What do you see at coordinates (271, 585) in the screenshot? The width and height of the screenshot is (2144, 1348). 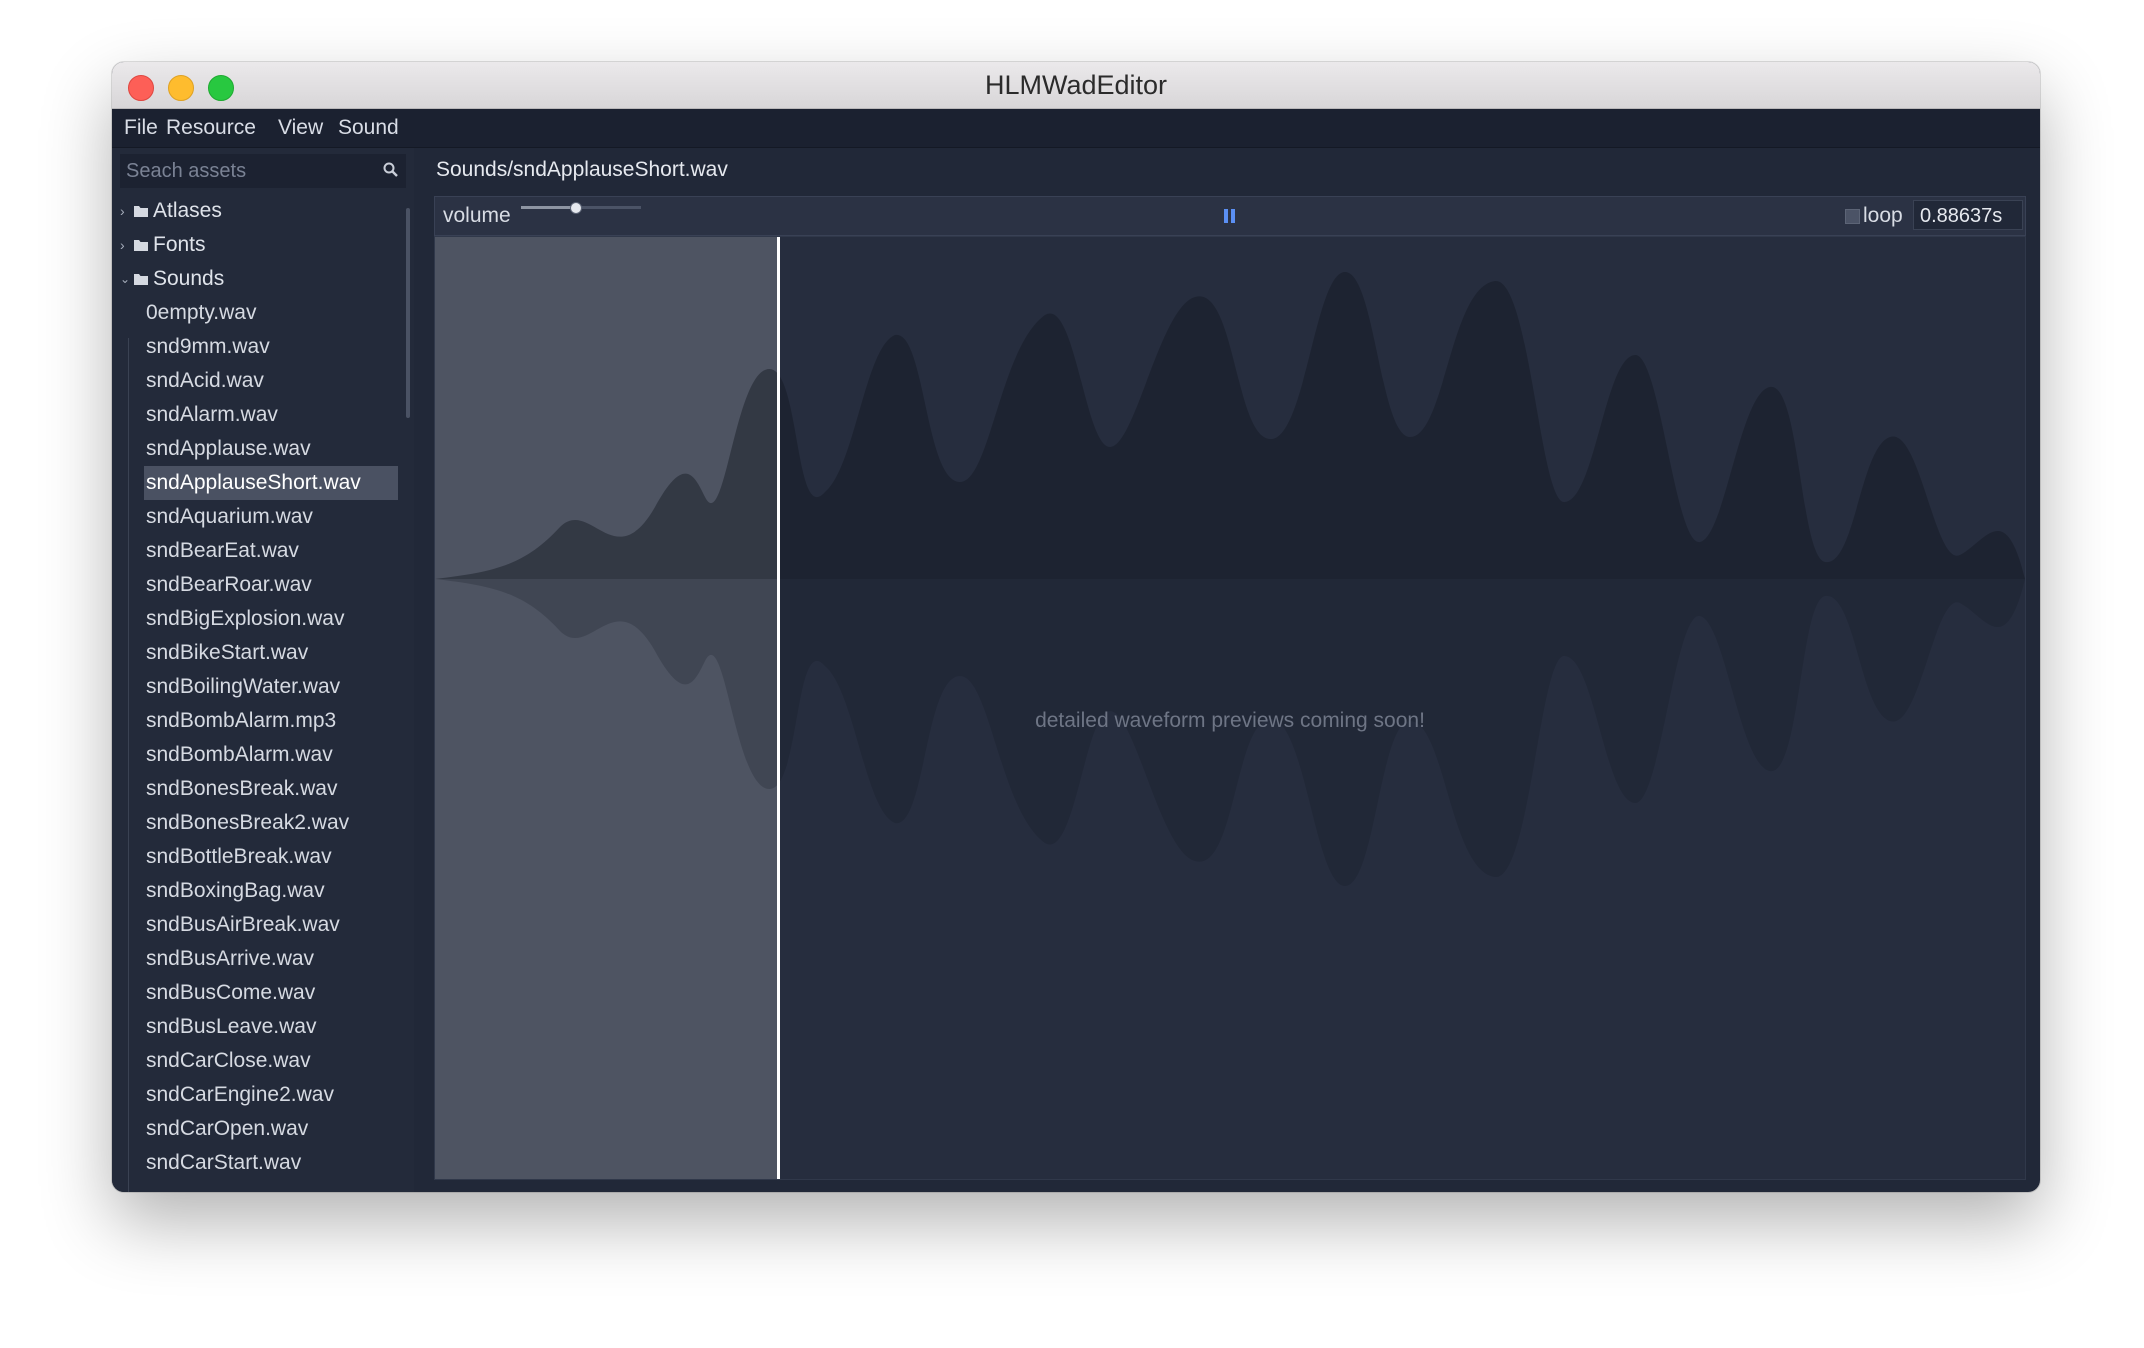 I see `tree-file: sndBearRoar.wav` at bounding box center [271, 585].